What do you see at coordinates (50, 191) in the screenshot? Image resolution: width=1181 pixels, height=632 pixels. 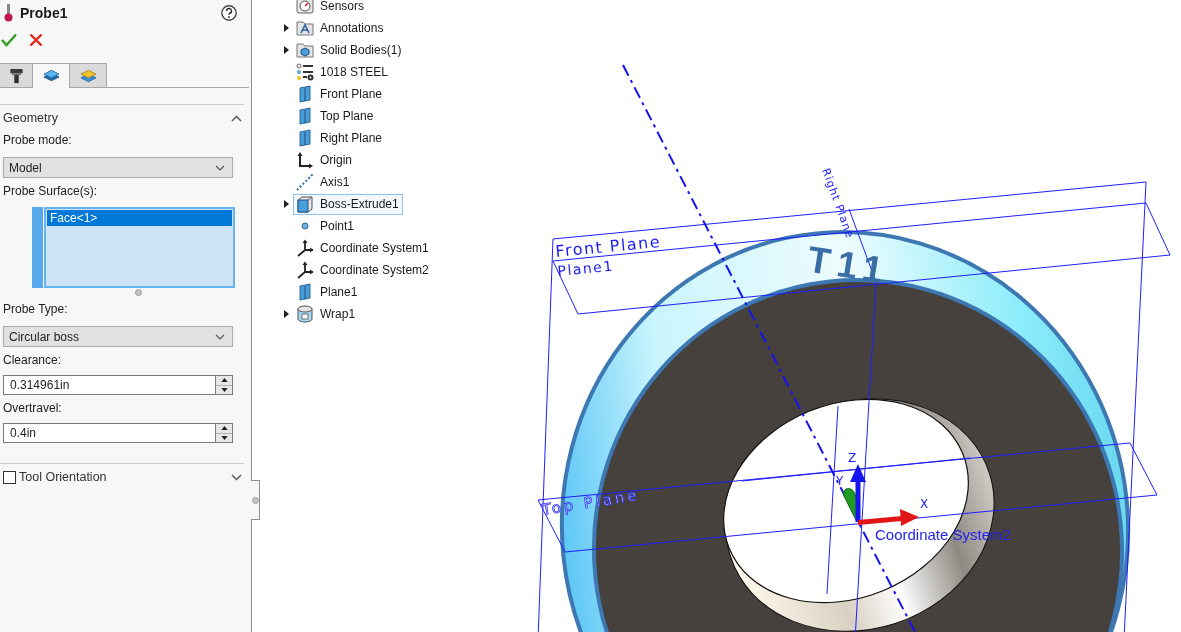 I see `field-label: Probe Surface(s):` at bounding box center [50, 191].